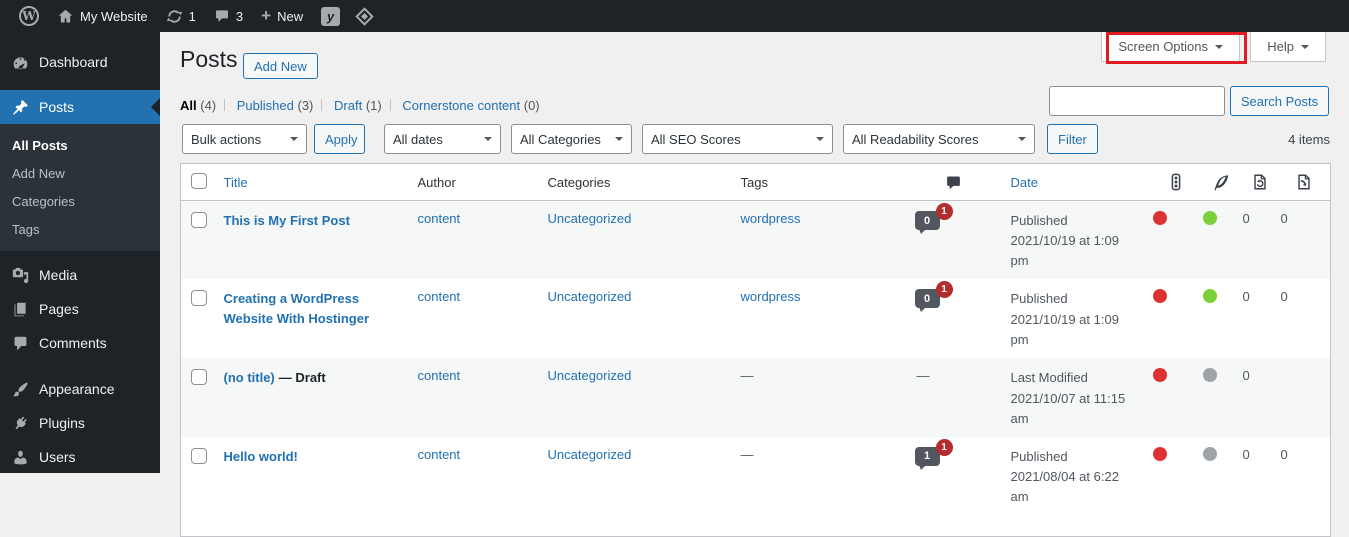 Image resolution: width=1349 pixels, height=537 pixels. What do you see at coordinates (209, 59) in the screenshot?
I see `page-title: Posts` at bounding box center [209, 59].